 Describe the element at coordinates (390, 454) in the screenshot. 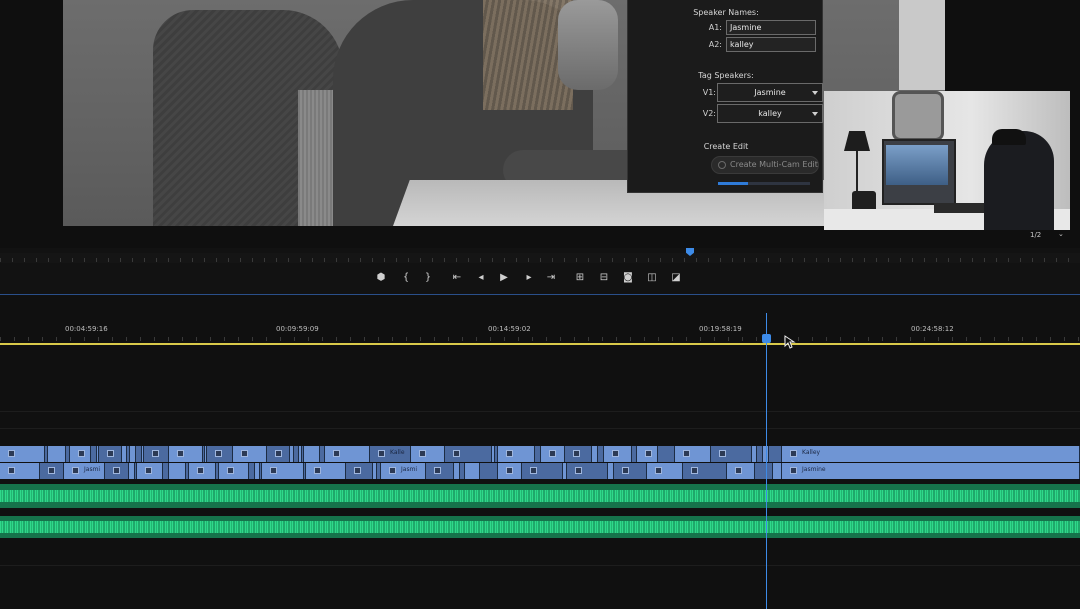

I see `video-clip: Kalle` at that location.